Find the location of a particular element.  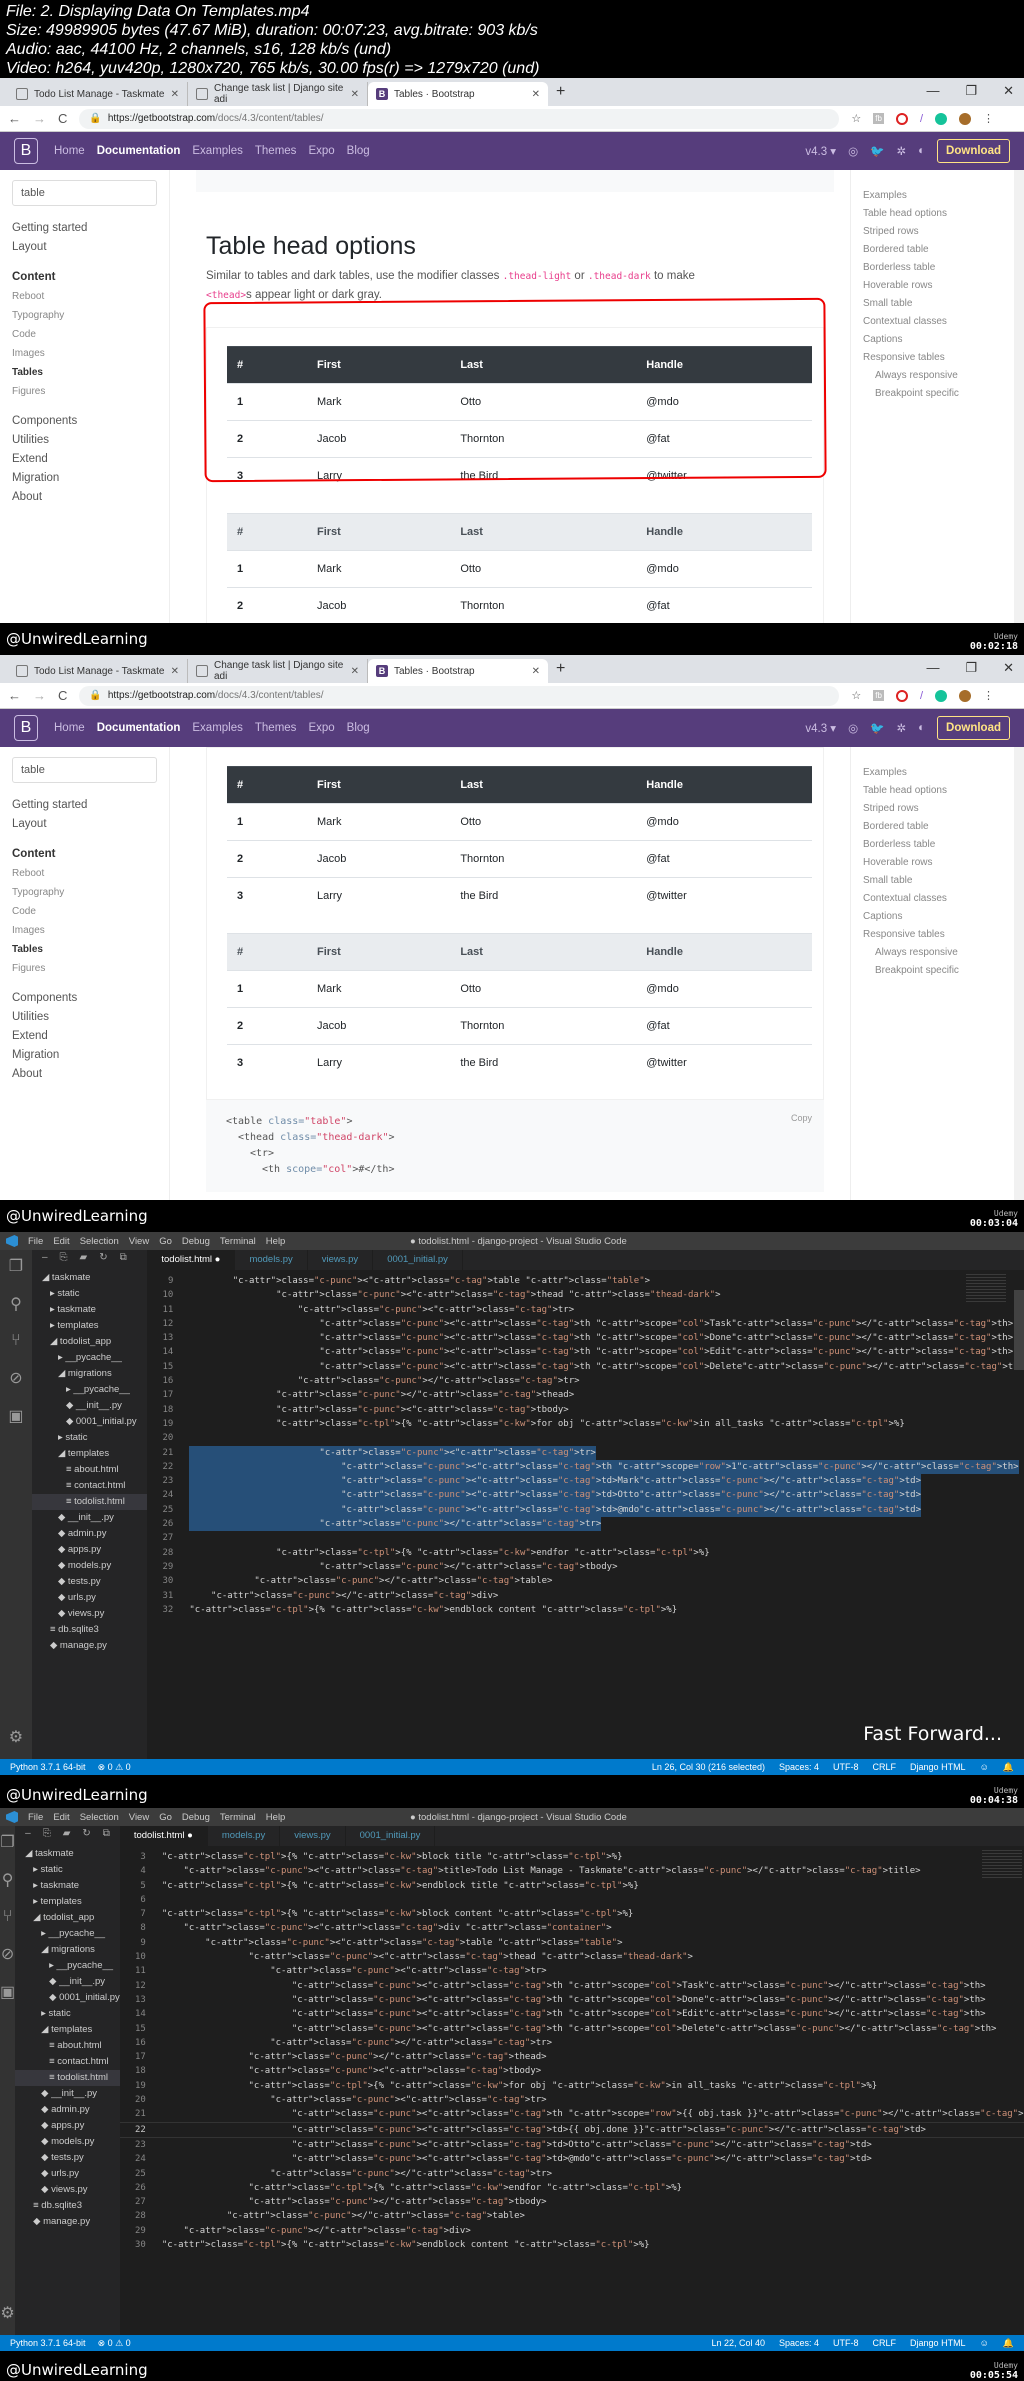

editor-scrollbar is located at coordinates (1019, 1330).